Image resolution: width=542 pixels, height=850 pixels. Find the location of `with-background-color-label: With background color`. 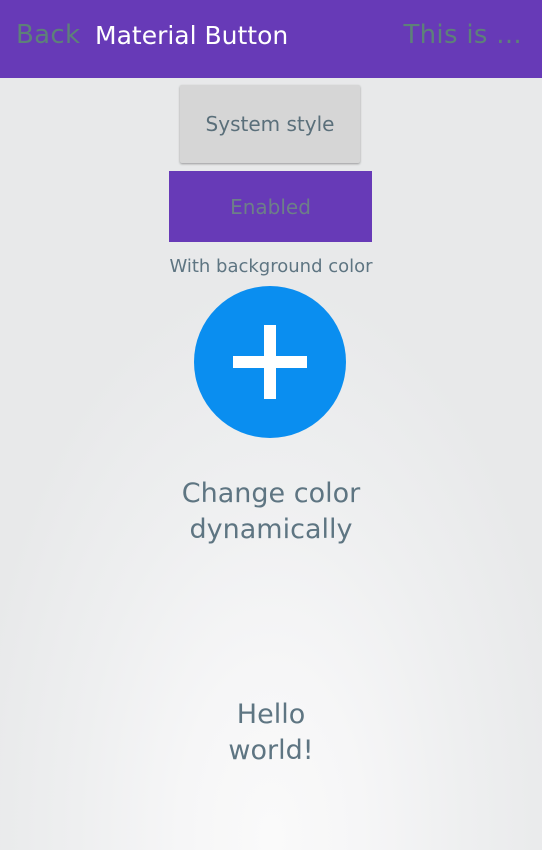

with-background-color-label: With background color is located at coordinates (271, 266).